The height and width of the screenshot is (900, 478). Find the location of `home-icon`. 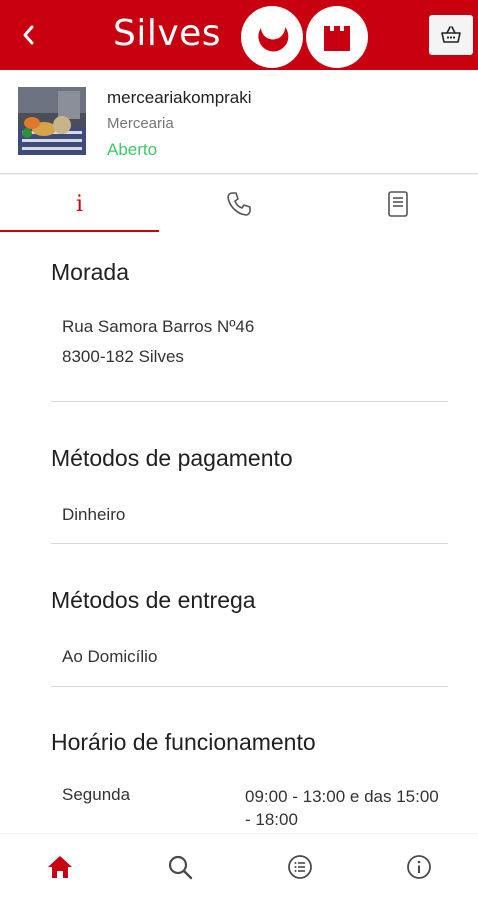

home-icon is located at coordinates (60, 867).